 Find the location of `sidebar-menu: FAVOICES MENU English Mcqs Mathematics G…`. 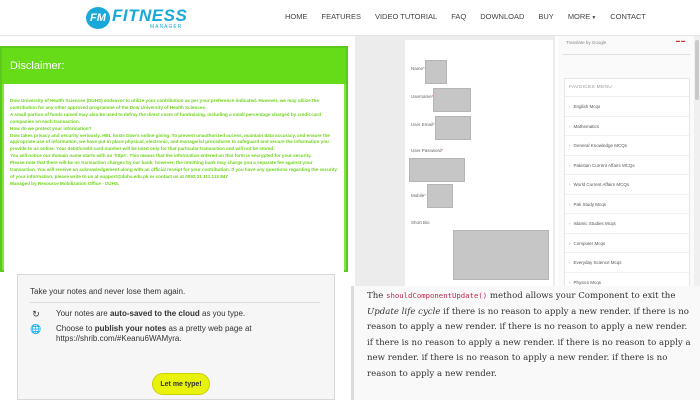

sidebar-menu: FAVOICES MENU English Mcqs Mathematics G… is located at coordinates (627, 185).